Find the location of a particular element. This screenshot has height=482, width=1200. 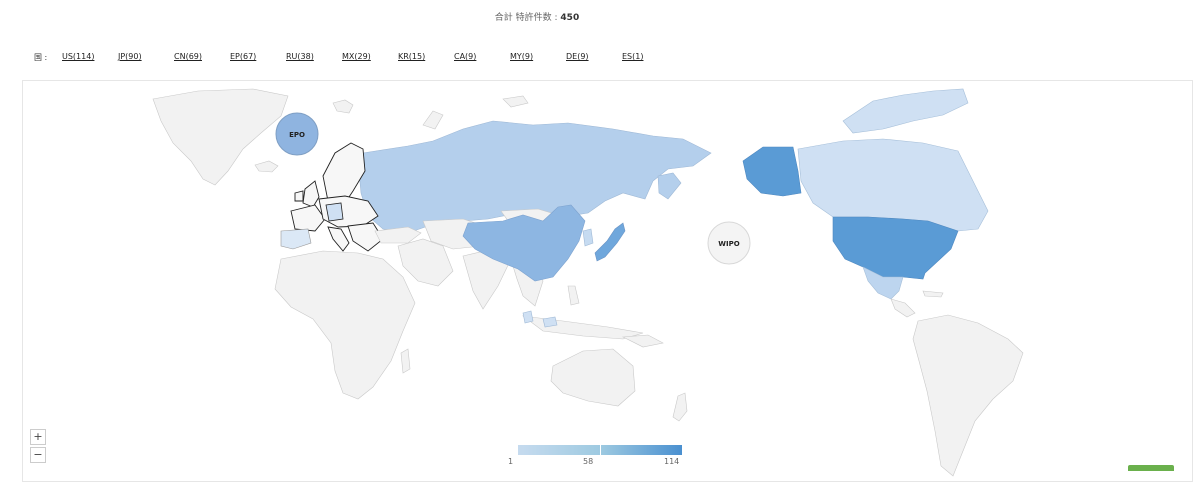

total-patent-count: 合計 特許件数 : 450 is located at coordinates (537, 16).